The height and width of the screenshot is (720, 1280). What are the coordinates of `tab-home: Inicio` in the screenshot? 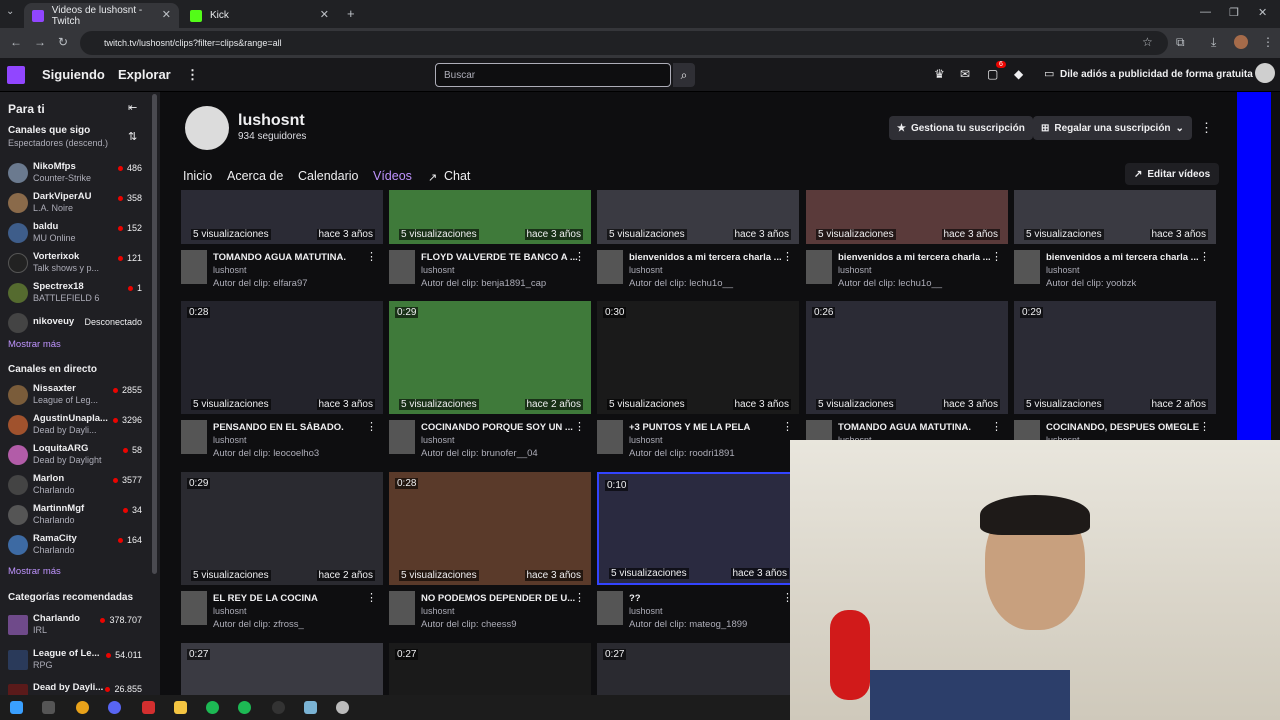 It's located at (197, 176).